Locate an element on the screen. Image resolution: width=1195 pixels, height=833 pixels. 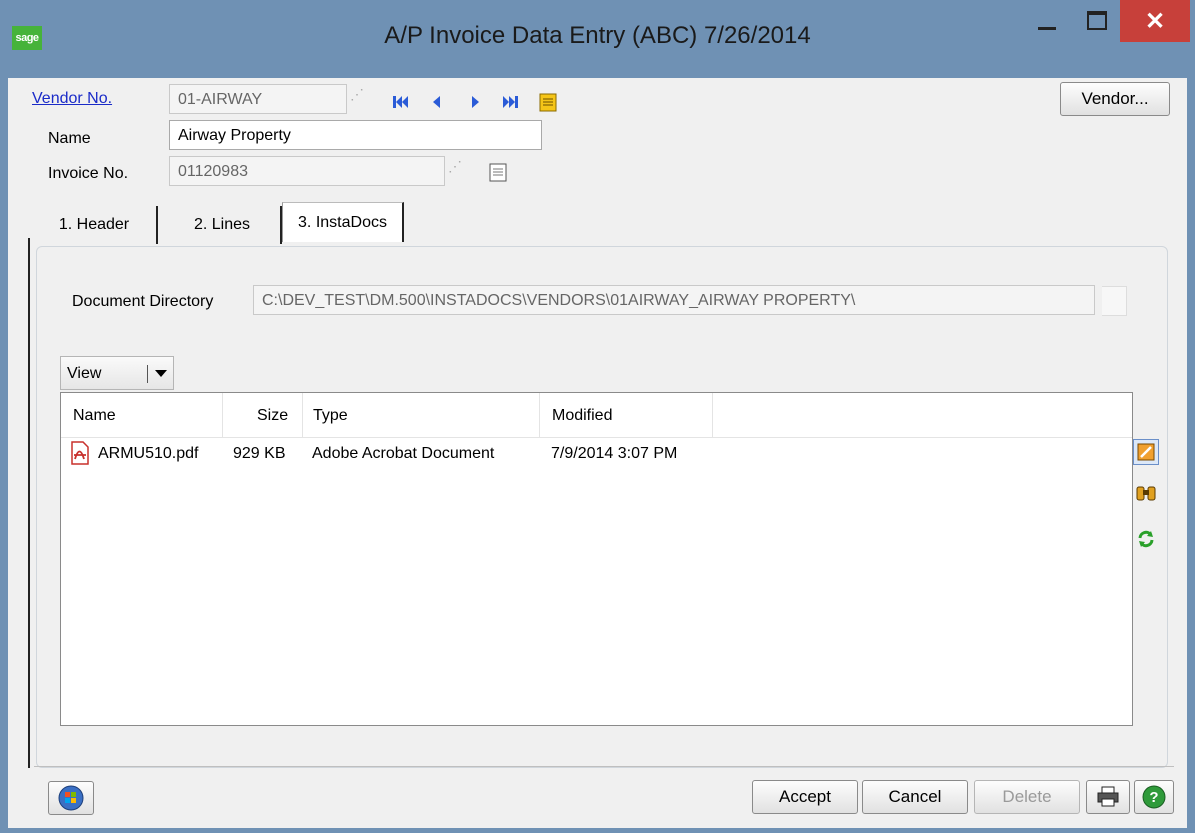
list-header: Name Size Type Modified is located at coordinates (596, 415).